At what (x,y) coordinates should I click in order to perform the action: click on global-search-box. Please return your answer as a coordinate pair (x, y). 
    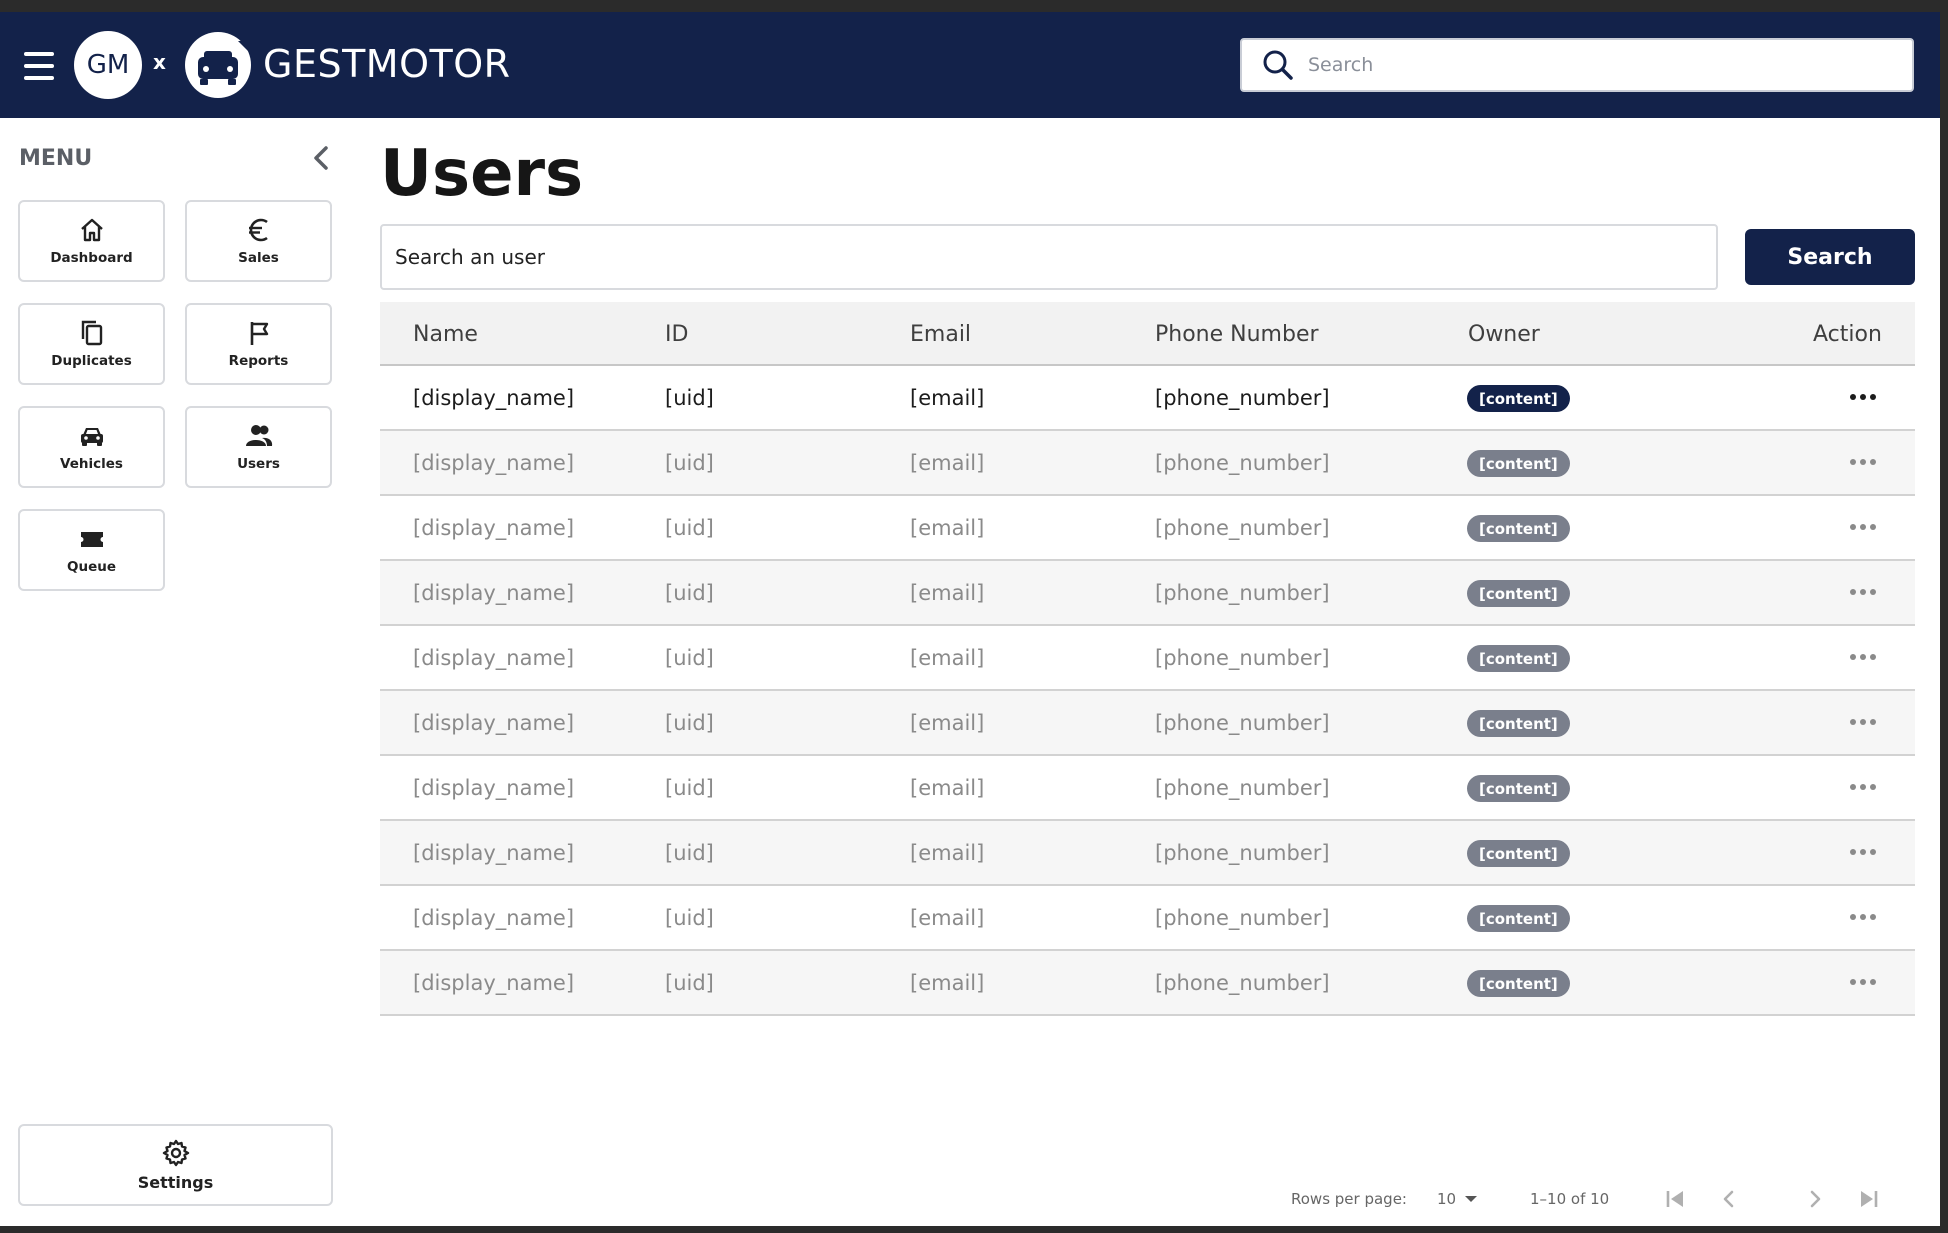
    Looking at the image, I should click on (1577, 65).